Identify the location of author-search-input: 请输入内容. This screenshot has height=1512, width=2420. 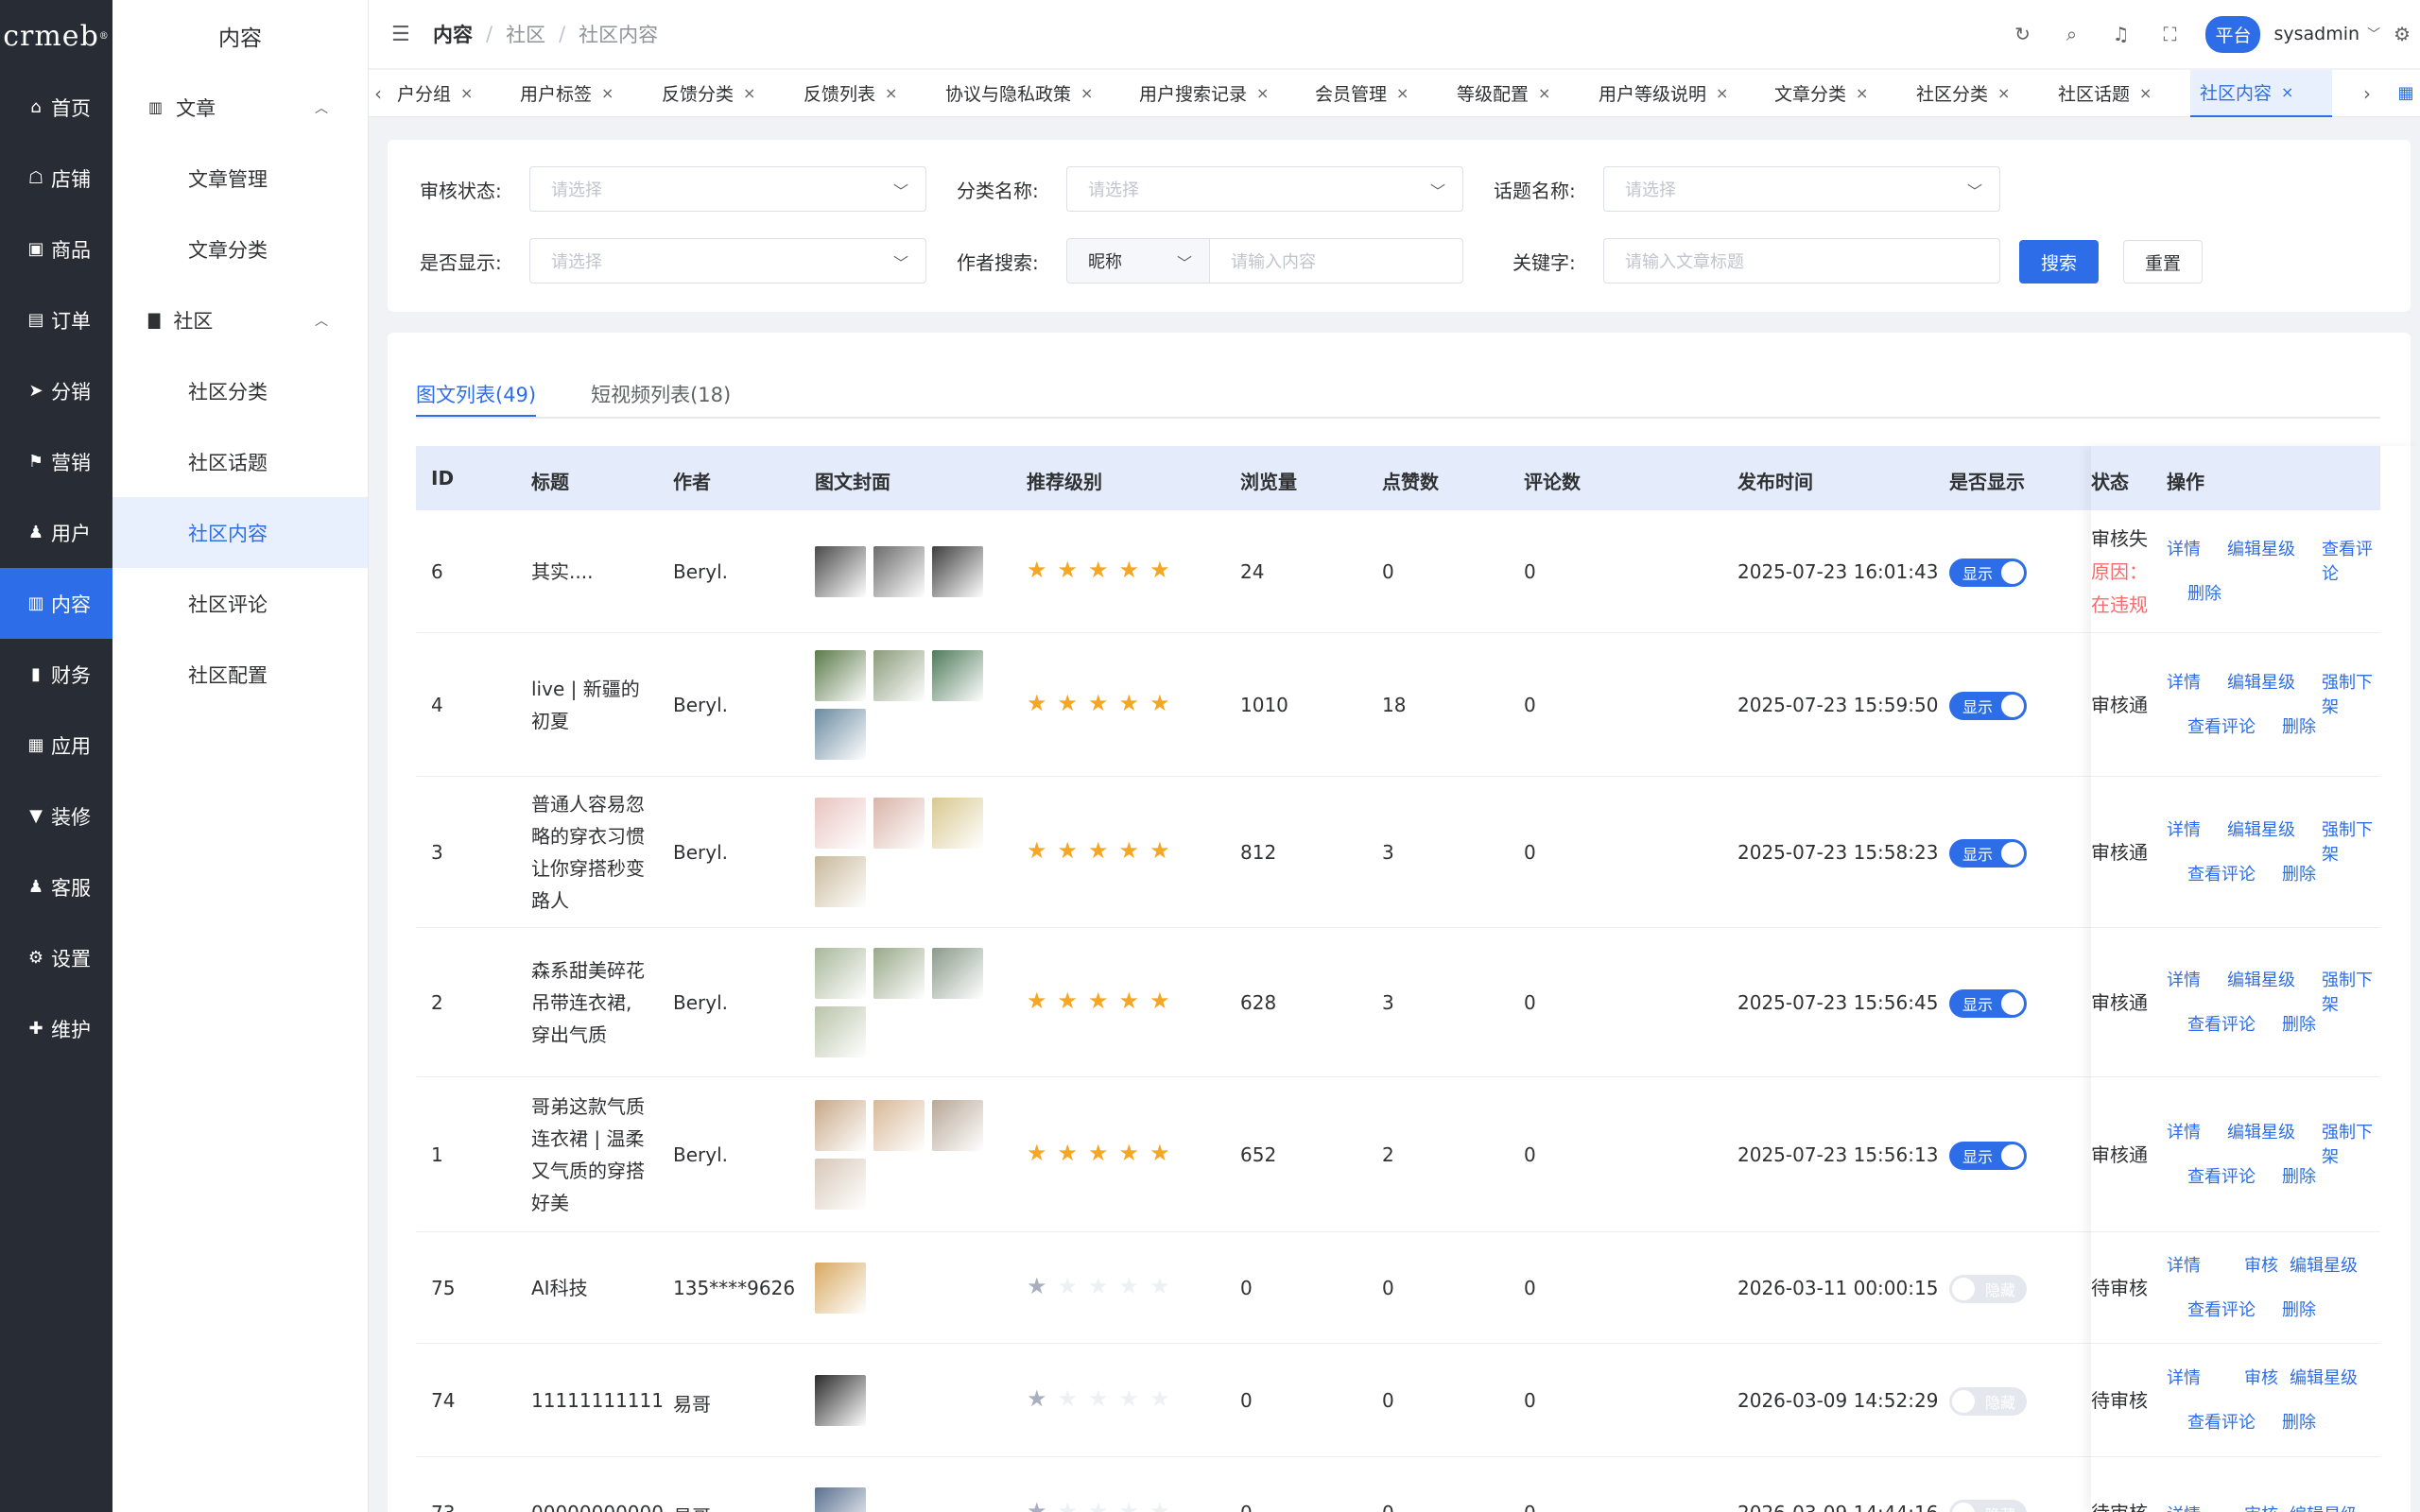
(1336, 261).